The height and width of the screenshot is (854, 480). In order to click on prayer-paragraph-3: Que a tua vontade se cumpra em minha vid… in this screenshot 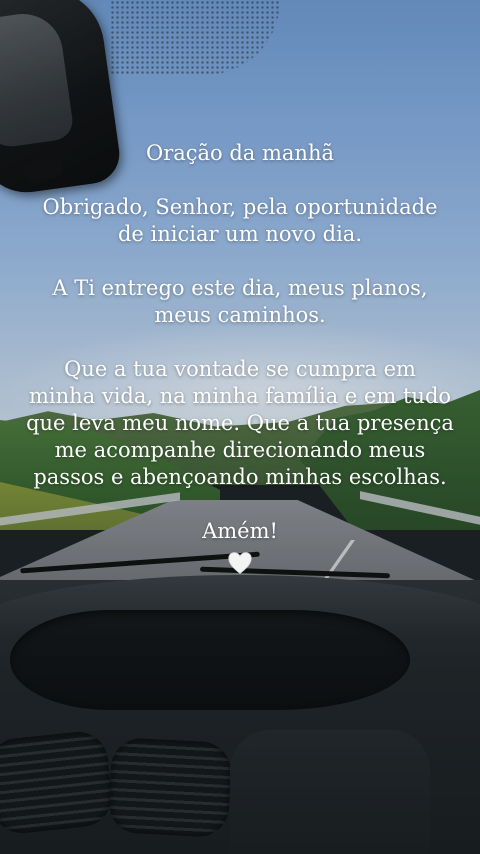, I will do `click(240, 423)`.